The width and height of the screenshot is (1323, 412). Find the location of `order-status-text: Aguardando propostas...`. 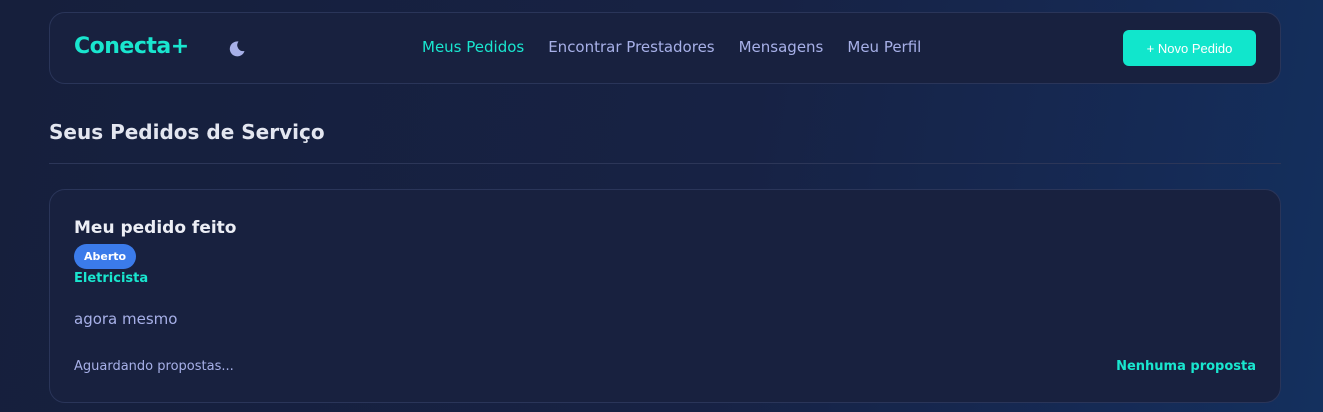

order-status-text: Aguardando propostas... is located at coordinates (154, 366).